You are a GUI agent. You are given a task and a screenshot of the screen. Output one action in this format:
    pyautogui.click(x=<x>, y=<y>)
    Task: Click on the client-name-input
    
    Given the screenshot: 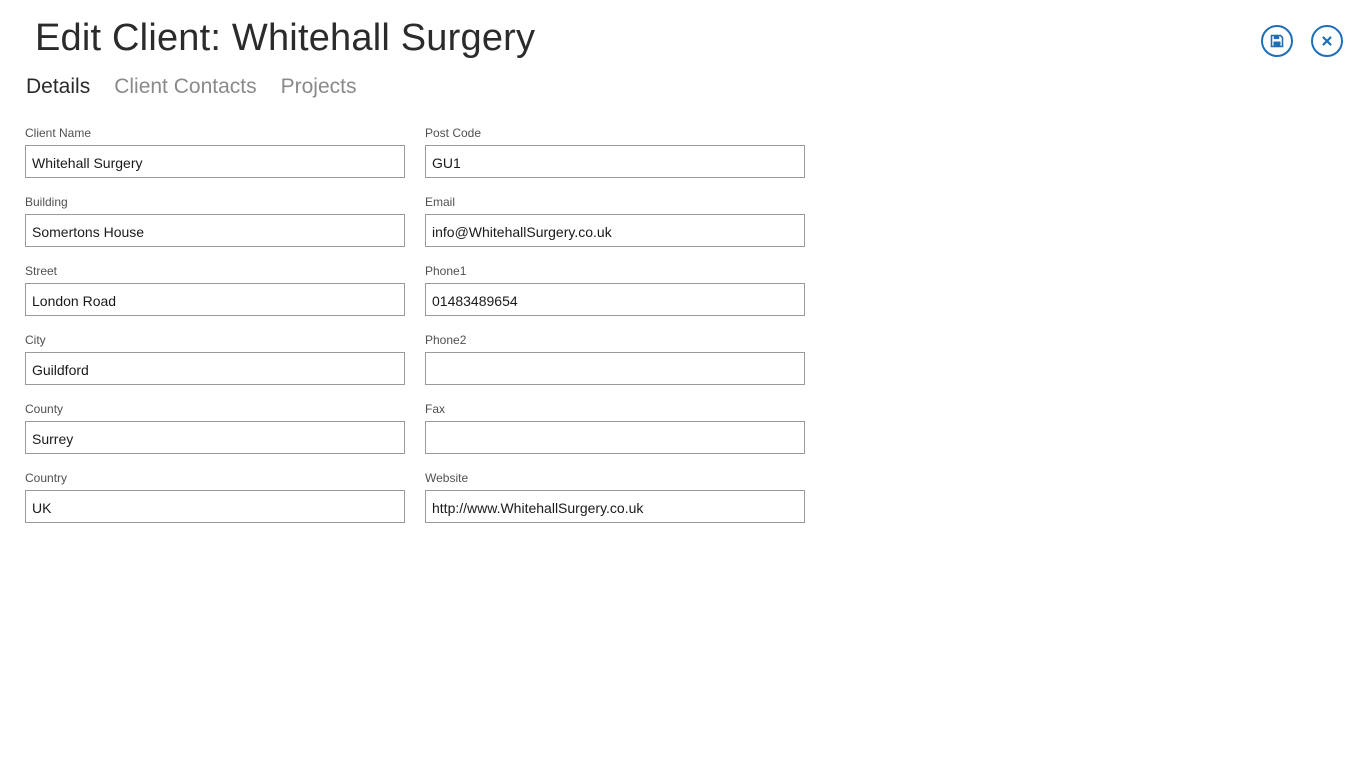 What is the action you would take?
    pyautogui.click(x=215, y=161)
    